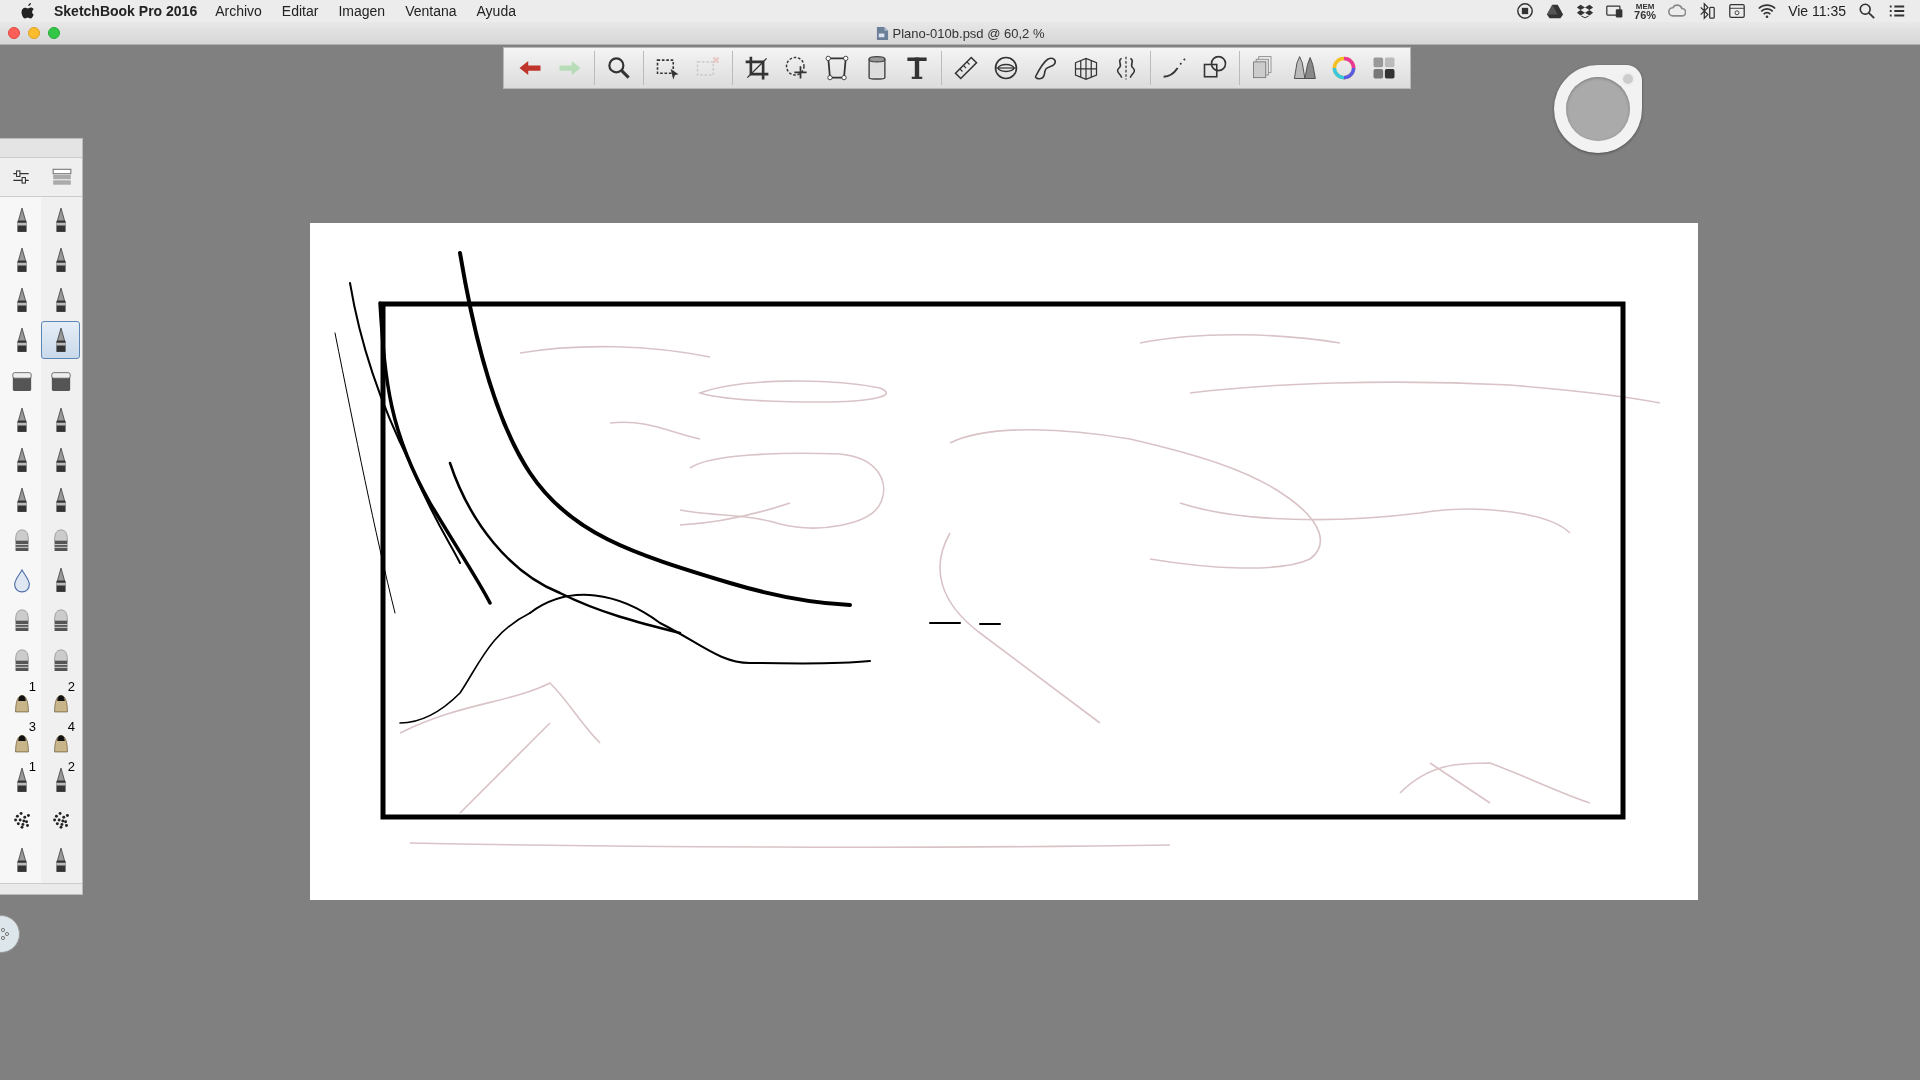 This screenshot has height=1080, width=1920. I want to click on brush-number: 3, so click(32, 726).